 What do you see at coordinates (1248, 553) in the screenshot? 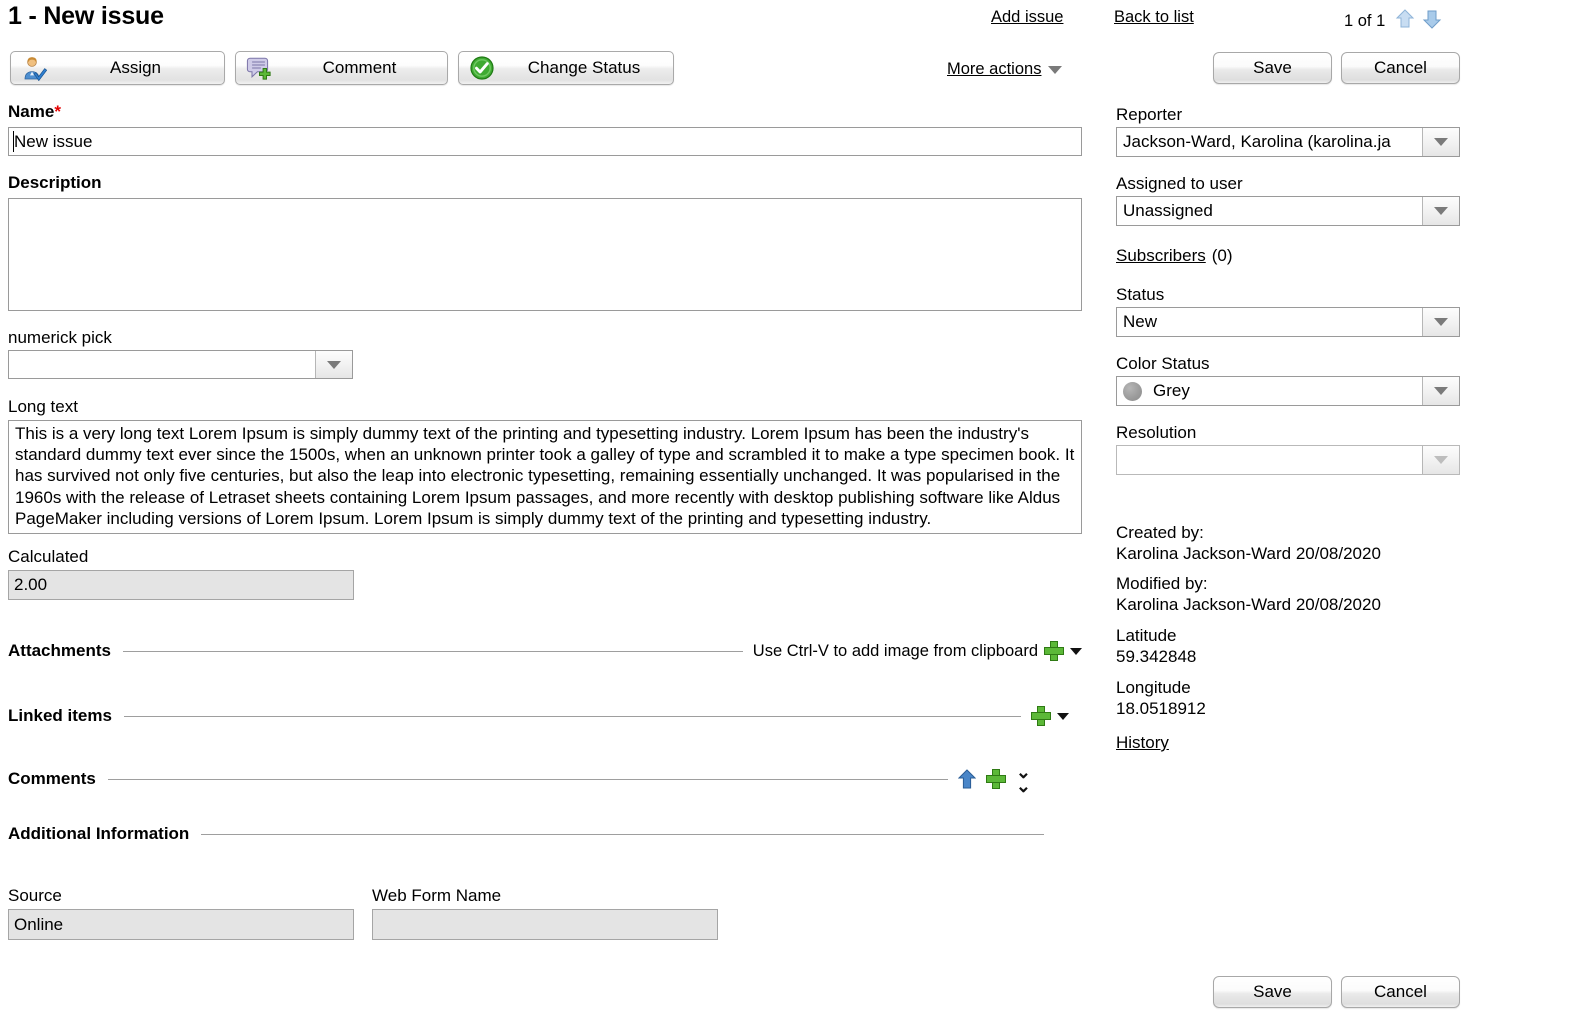
I see `created-by-value: Karolina Jackson-Ward 20/08/2020` at bounding box center [1248, 553].